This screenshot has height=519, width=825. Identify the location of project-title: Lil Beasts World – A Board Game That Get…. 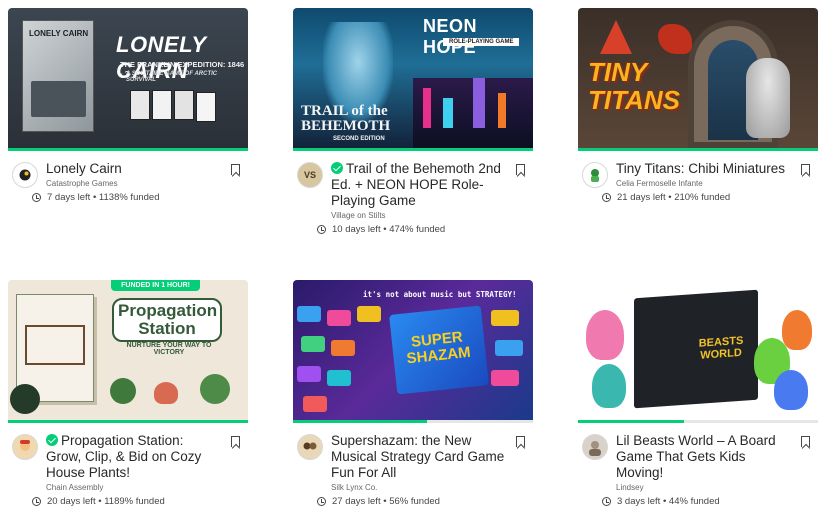
(703, 457).